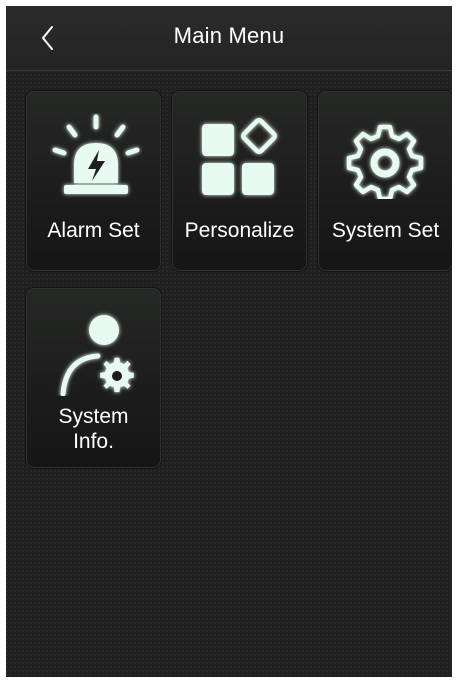  I want to click on menu-item-alarm-set: Alarm Set, so click(93, 181).